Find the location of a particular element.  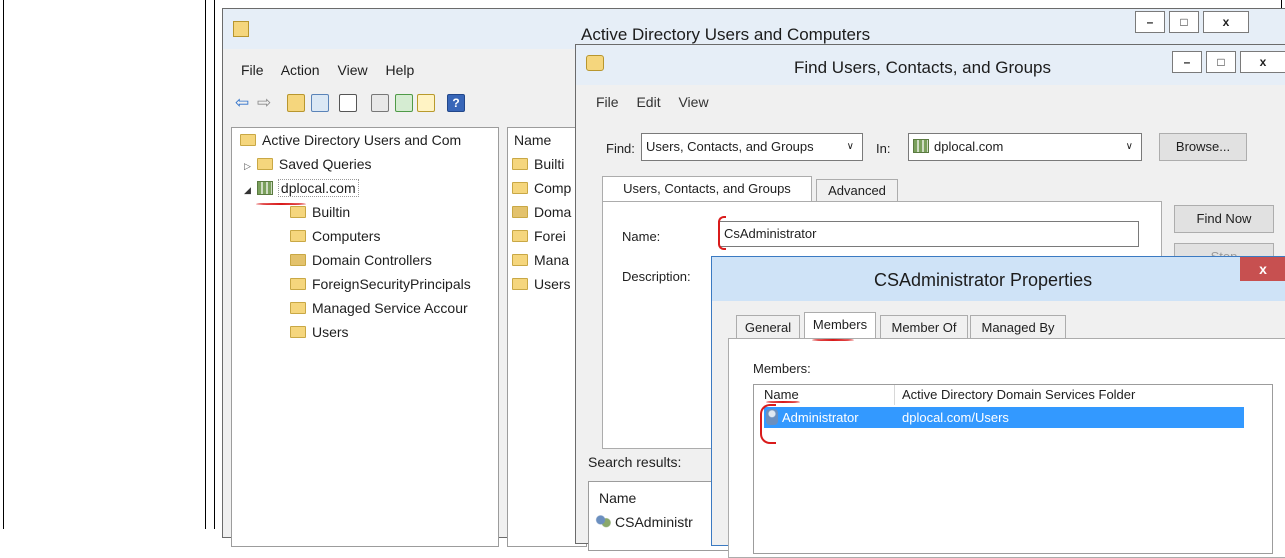

tab-member-of: Member Of is located at coordinates (924, 327).